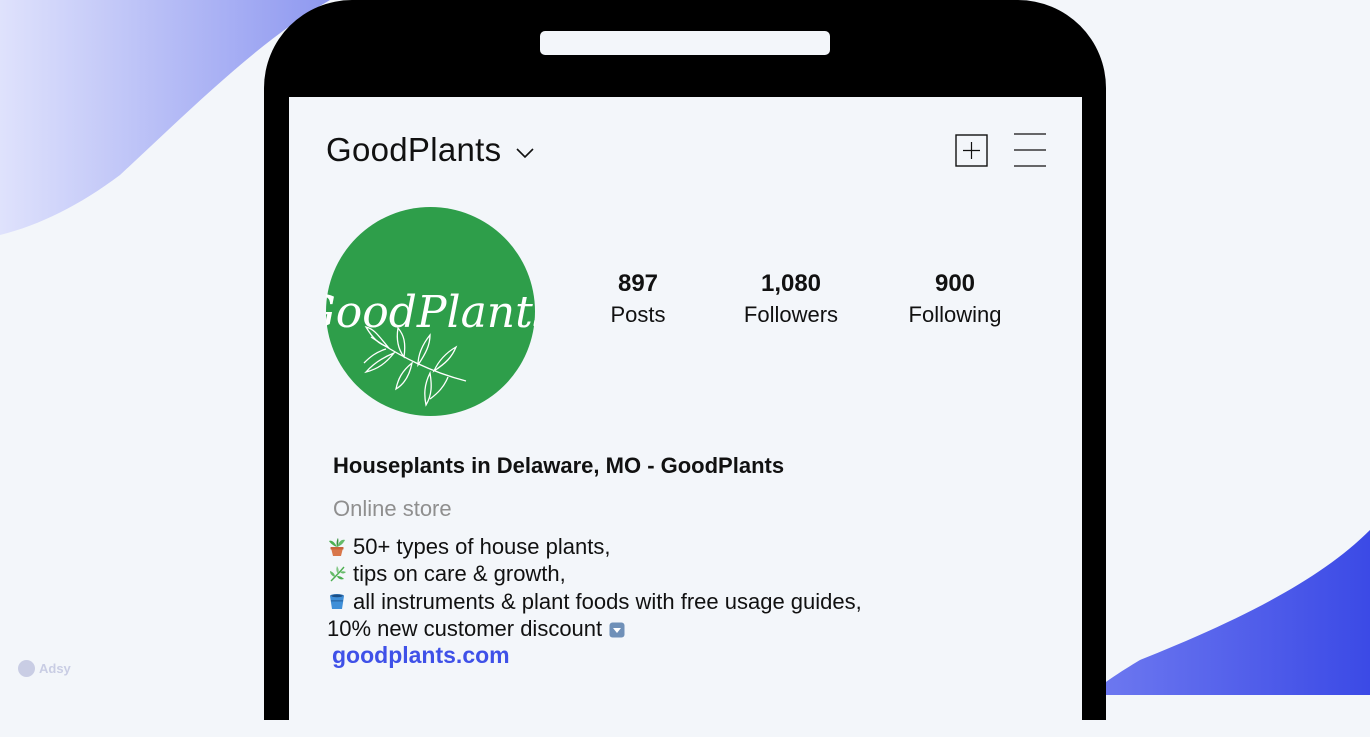  Describe the element at coordinates (559, 465) in the screenshot. I see `bio-name: Houseplants in Delaware, MO - GoodPlants` at that location.